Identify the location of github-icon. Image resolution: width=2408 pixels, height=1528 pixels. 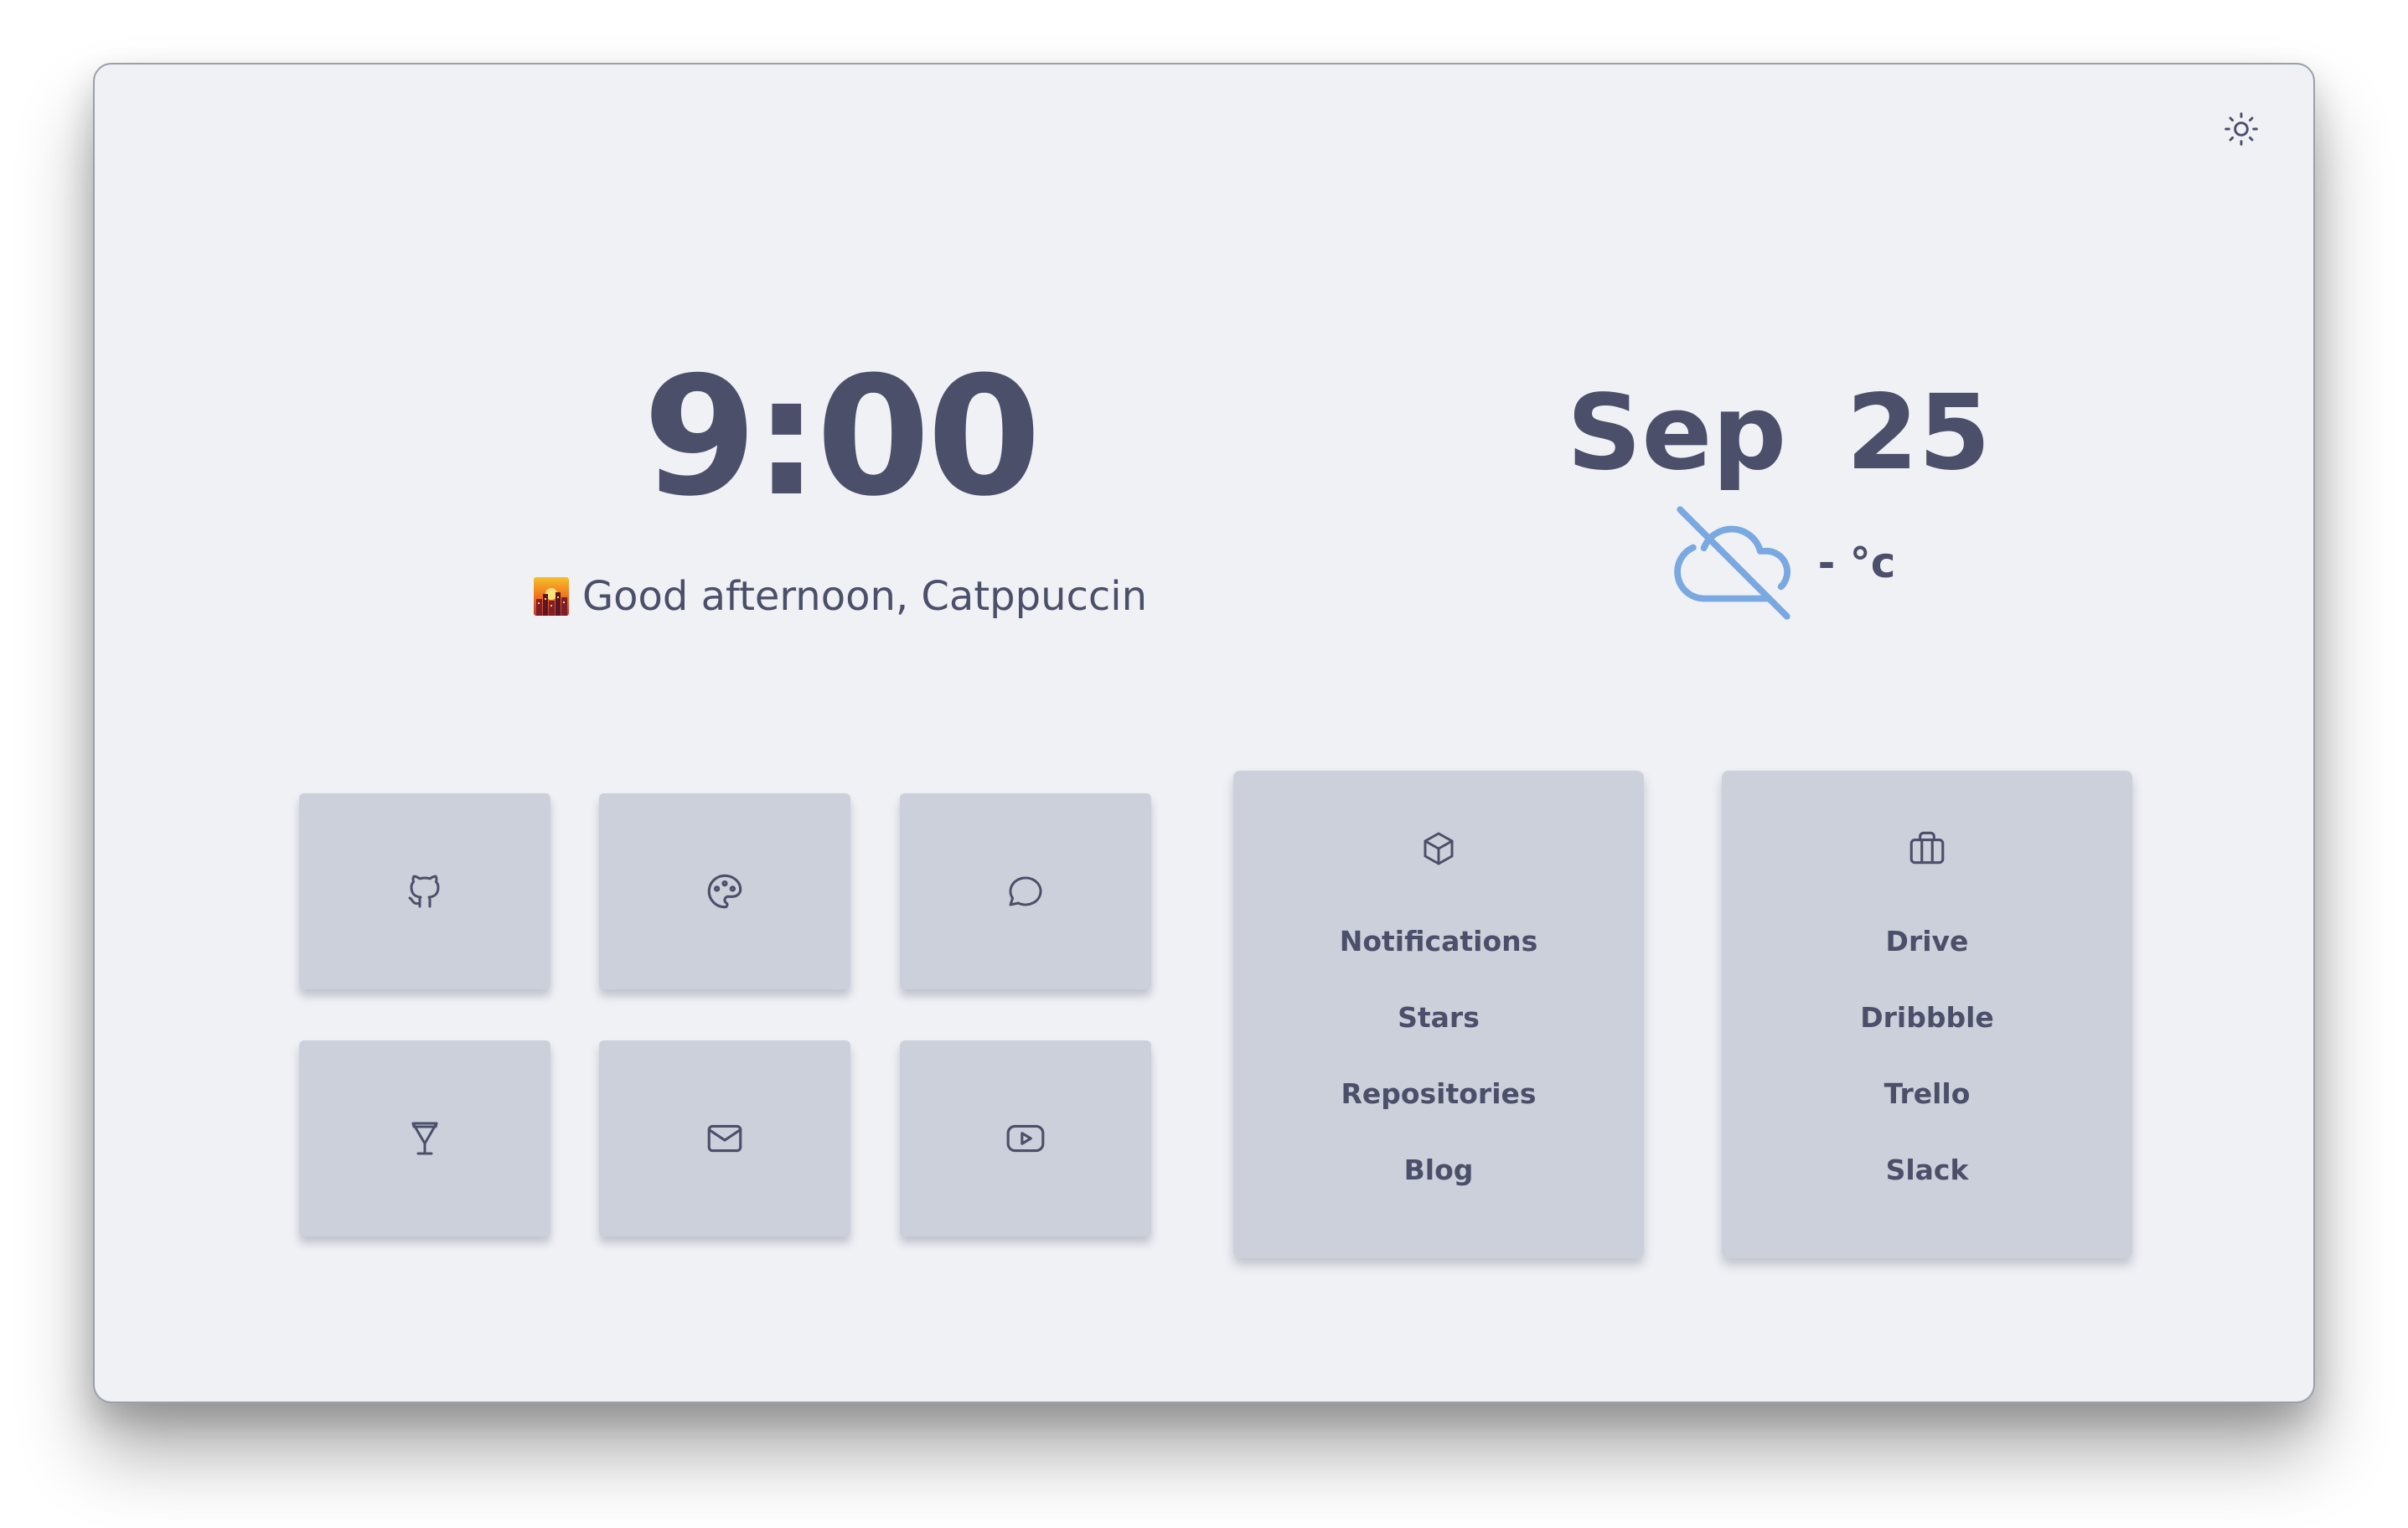
(424, 892).